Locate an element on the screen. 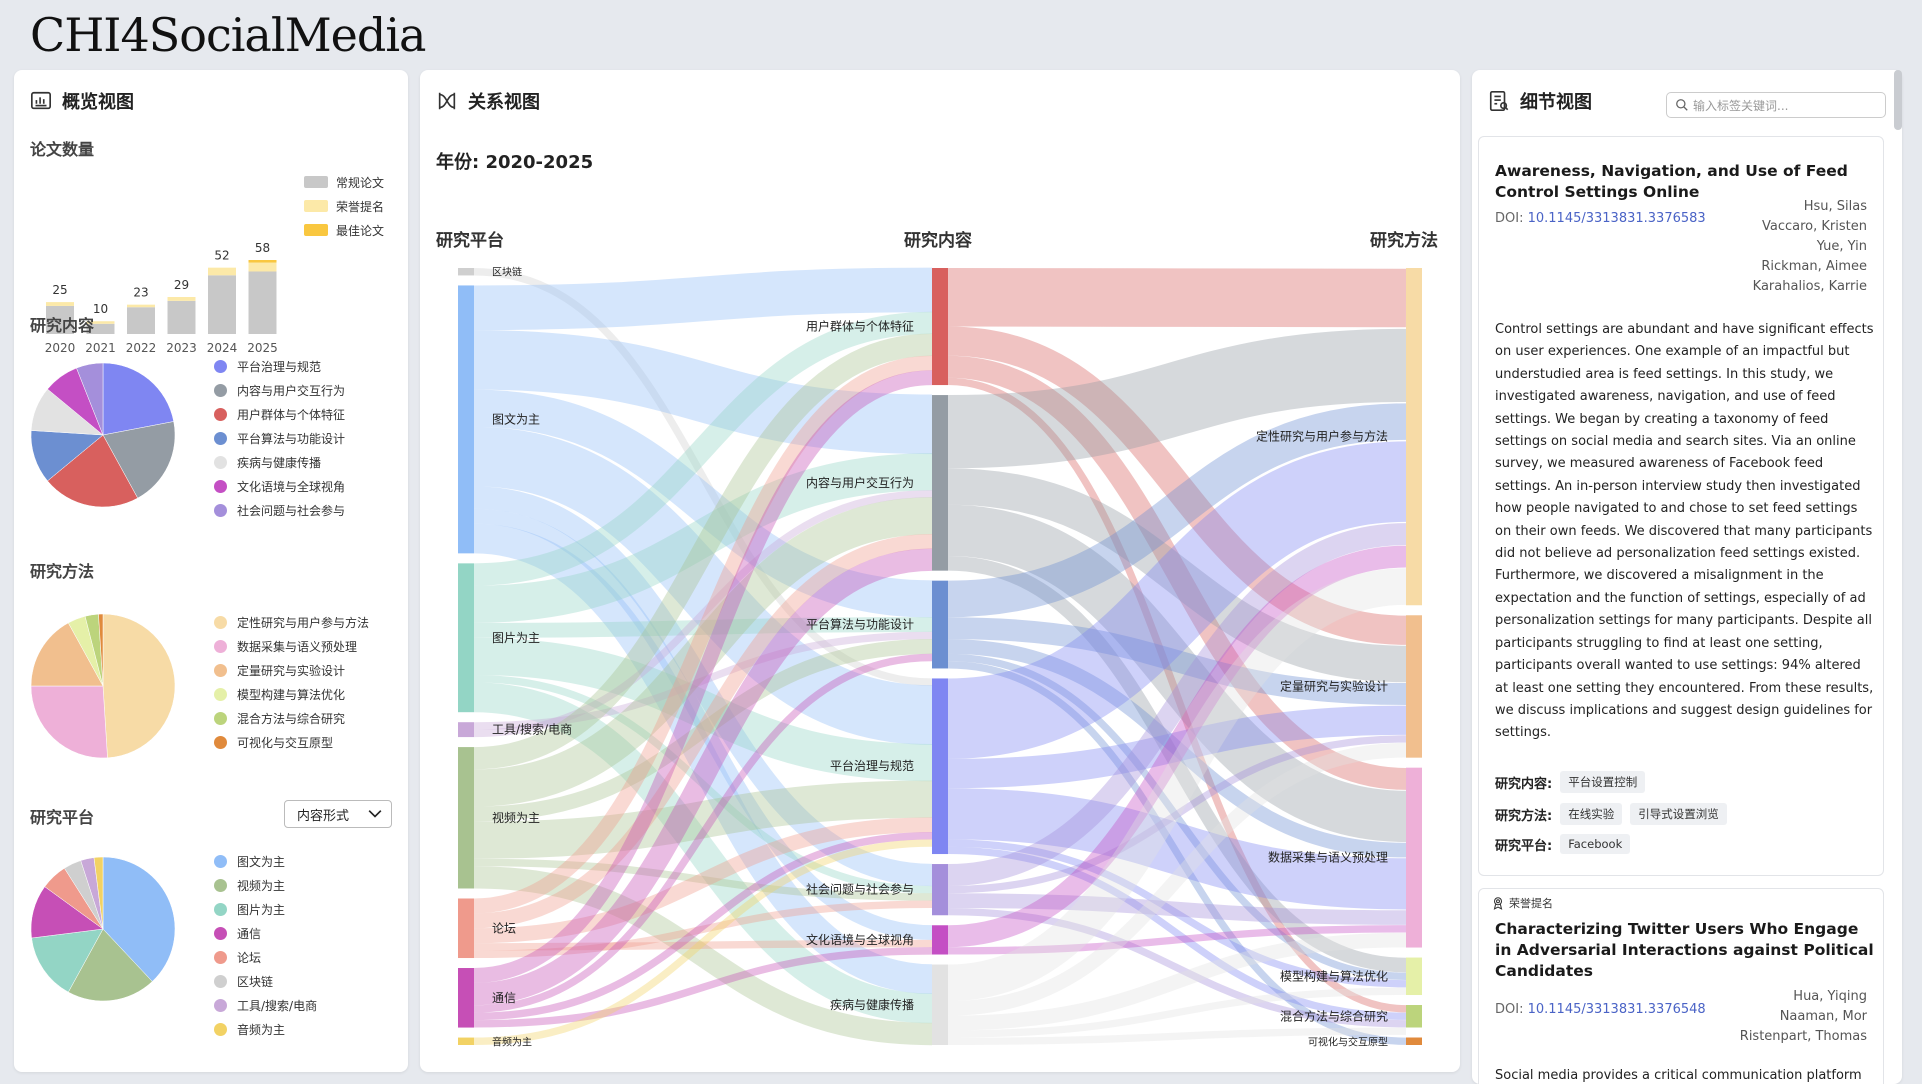 This screenshot has height=1084, width=1922. method-legend-item: 模型构建与算法优化 is located at coordinates (291, 694).